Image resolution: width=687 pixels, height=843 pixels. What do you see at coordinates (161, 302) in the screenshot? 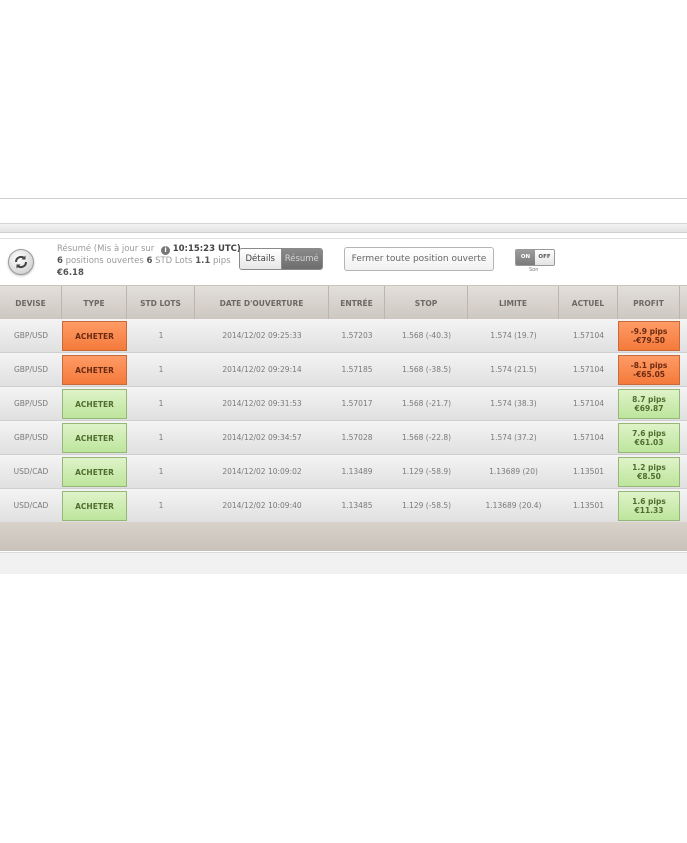
I see `header-std-lots: STD LOTS` at bounding box center [161, 302].